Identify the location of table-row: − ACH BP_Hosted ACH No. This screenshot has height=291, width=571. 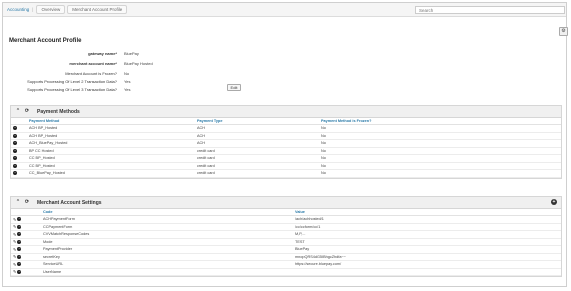
(286, 128).